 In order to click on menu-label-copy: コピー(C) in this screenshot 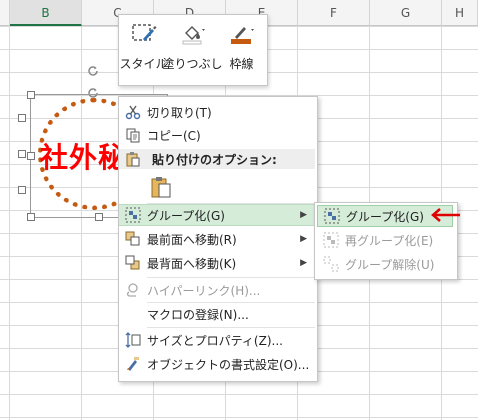, I will do `click(174, 135)`.